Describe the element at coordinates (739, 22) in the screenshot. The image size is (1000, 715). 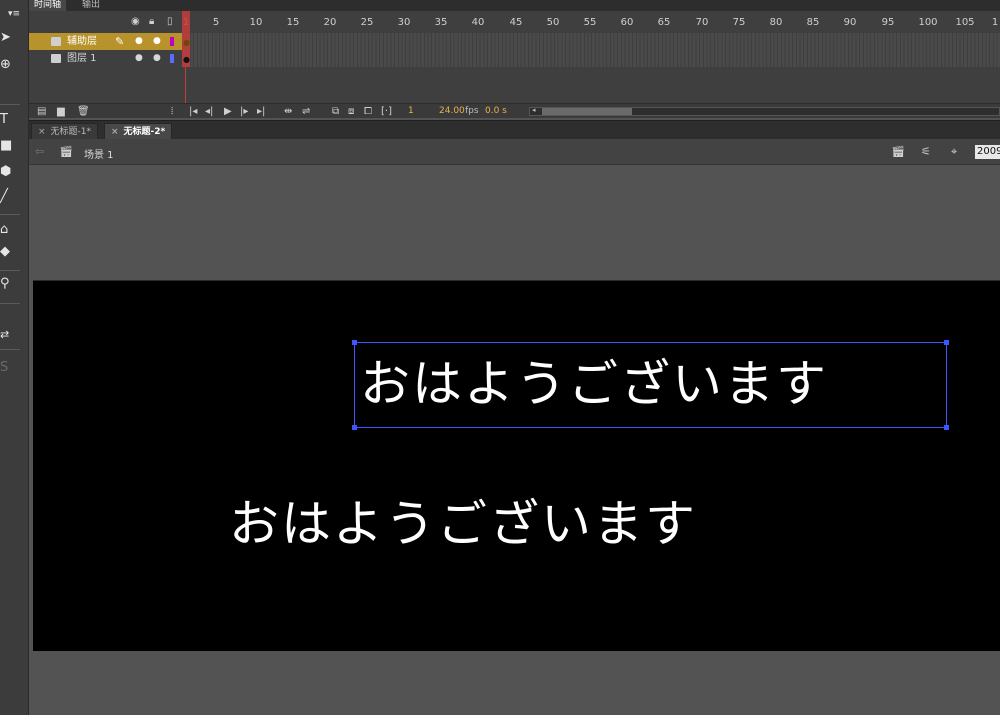
I see `ruler-label: 75` at that location.